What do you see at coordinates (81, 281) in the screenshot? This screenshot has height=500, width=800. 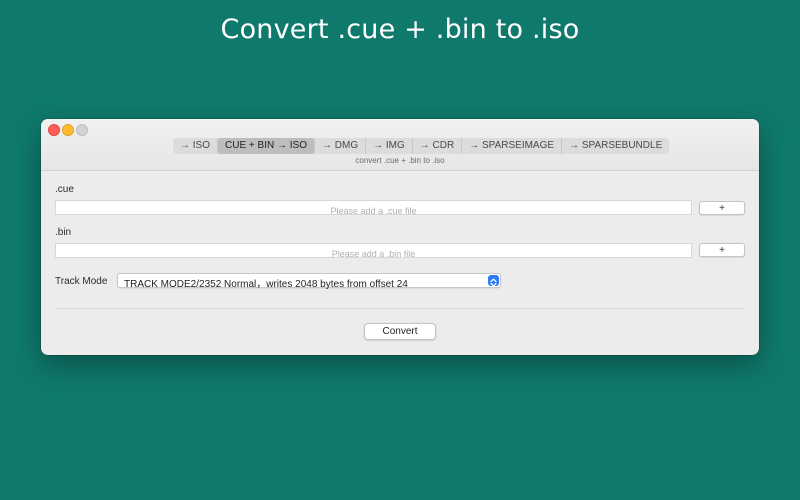 I see `track-mode-label: Track Mode` at bounding box center [81, 281].